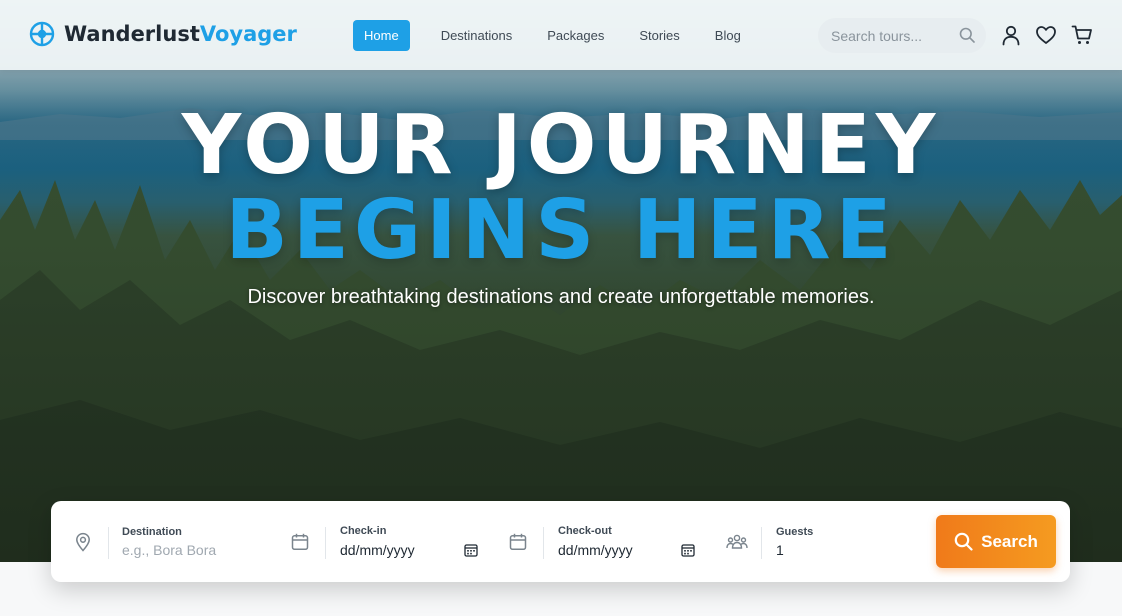 This screenshot has height=616, width=1122. Describe the element at coordinates (381, 35) in the screenshot. I see `nav-home: Home` at that location.